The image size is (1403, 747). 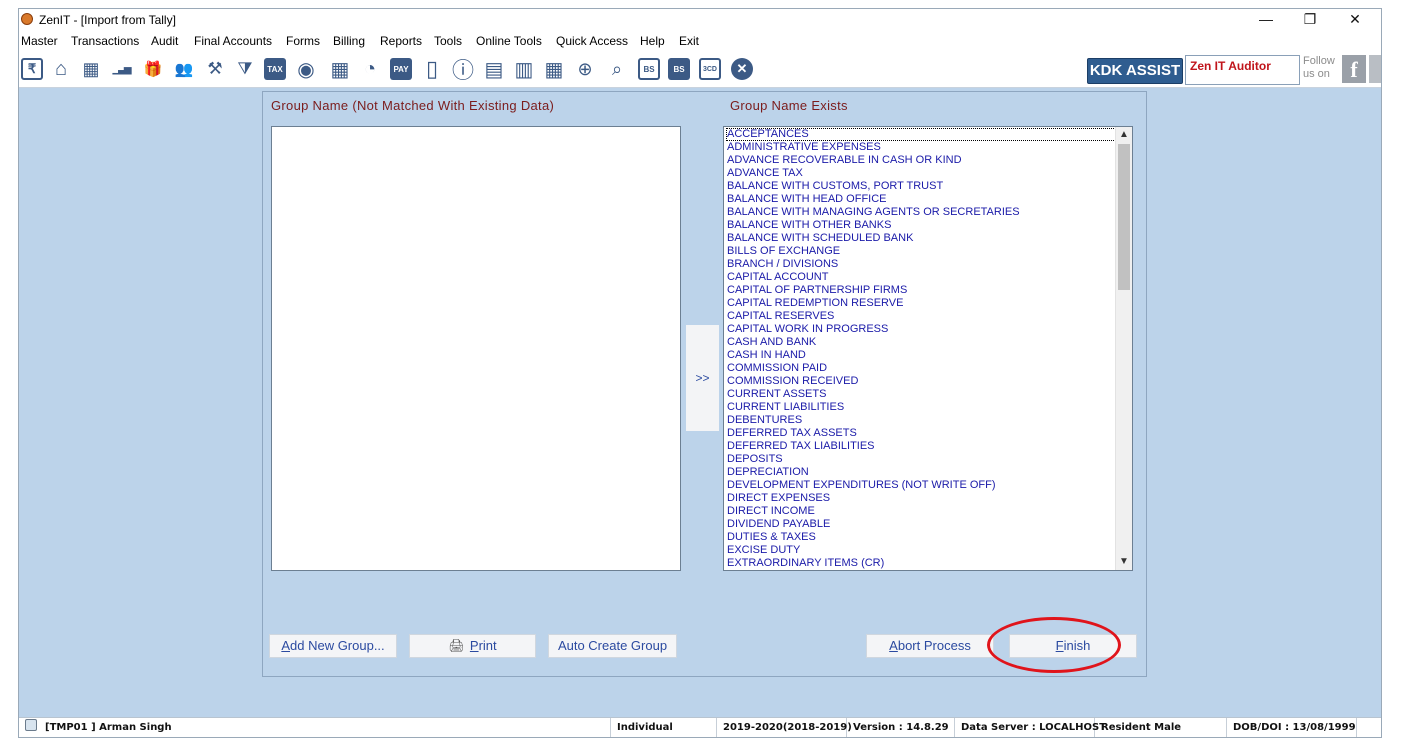 I want to click on follow-us-label: Follow us on, so click(x=1319, y=68).